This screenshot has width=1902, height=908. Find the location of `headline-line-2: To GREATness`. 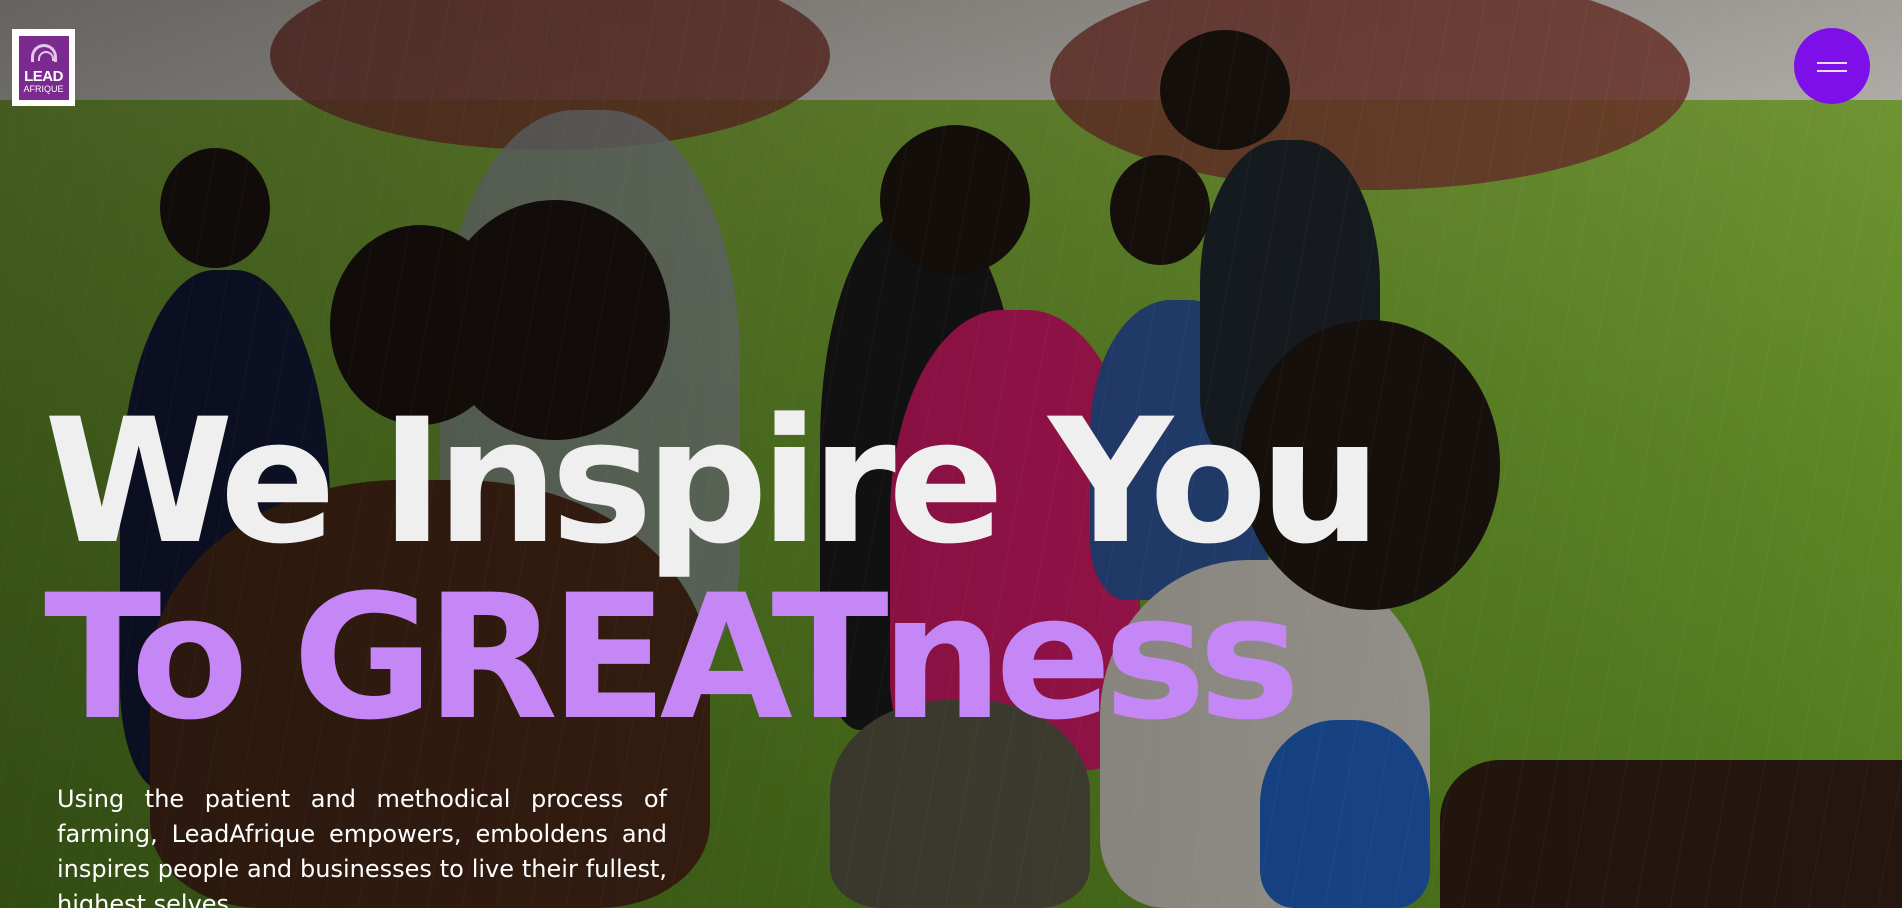

headline-line-2: To GREATness is located at coordinates (672, 657).